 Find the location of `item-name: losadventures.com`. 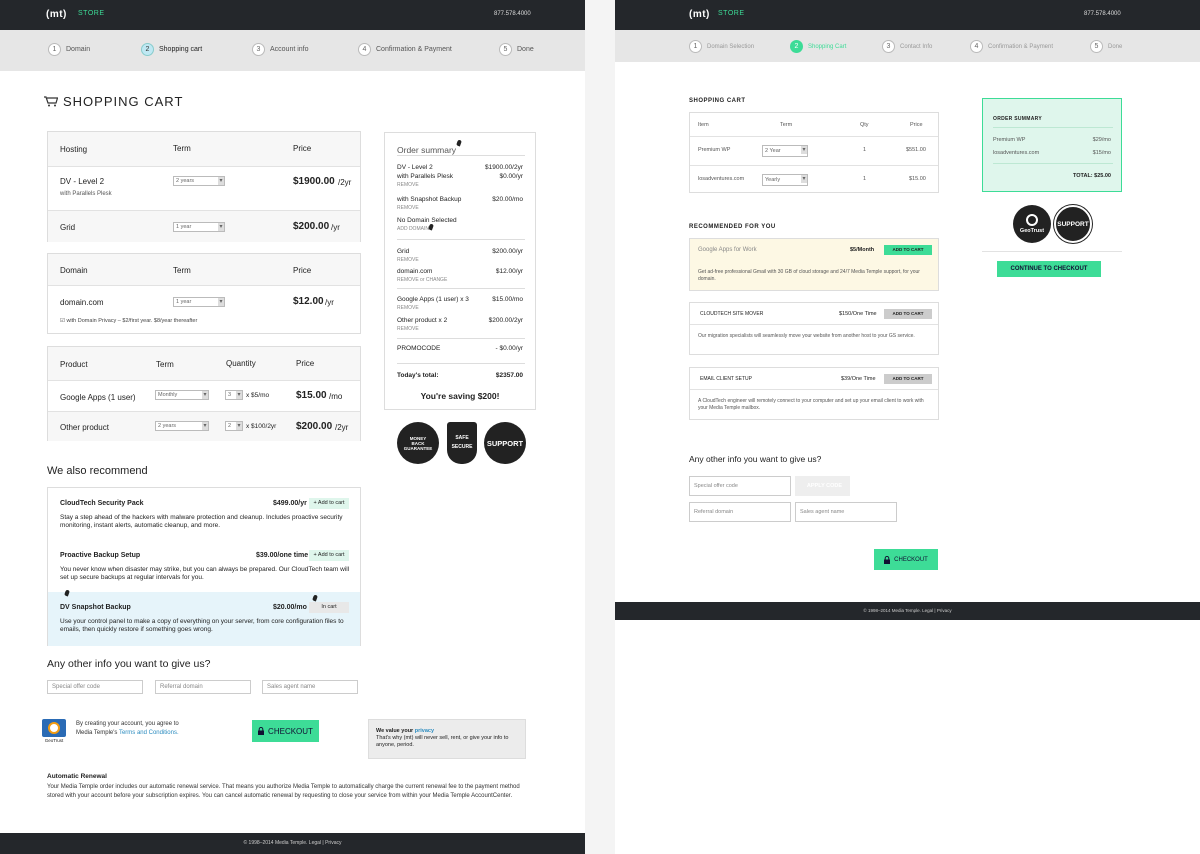

item-name: losadventures.com is located at coordinates (721, 179).